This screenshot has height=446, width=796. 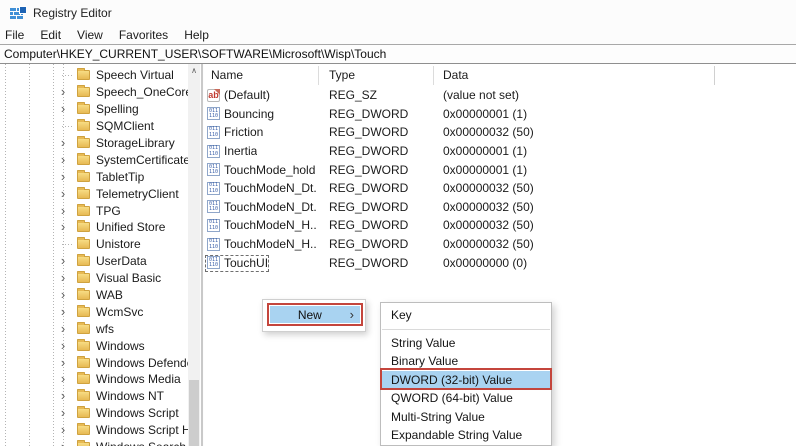 What do you see at coordinates (342, 74) in the screenshot?
I see `column-header-type: Type` at bounding box center [342, 74].